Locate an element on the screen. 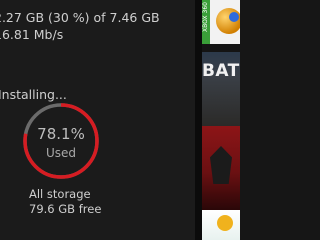 This screenshot has height=240, width=320. storage-title: All storage is located at coordinates (60, 194).